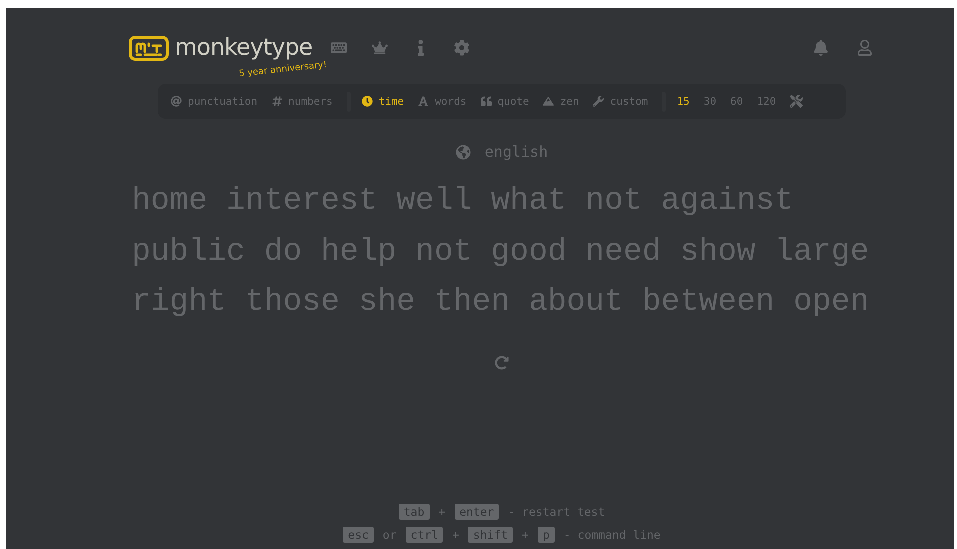  Describe the element at coordinates (548, 101) in the screenshot. I see `mountain-icon` at that location.